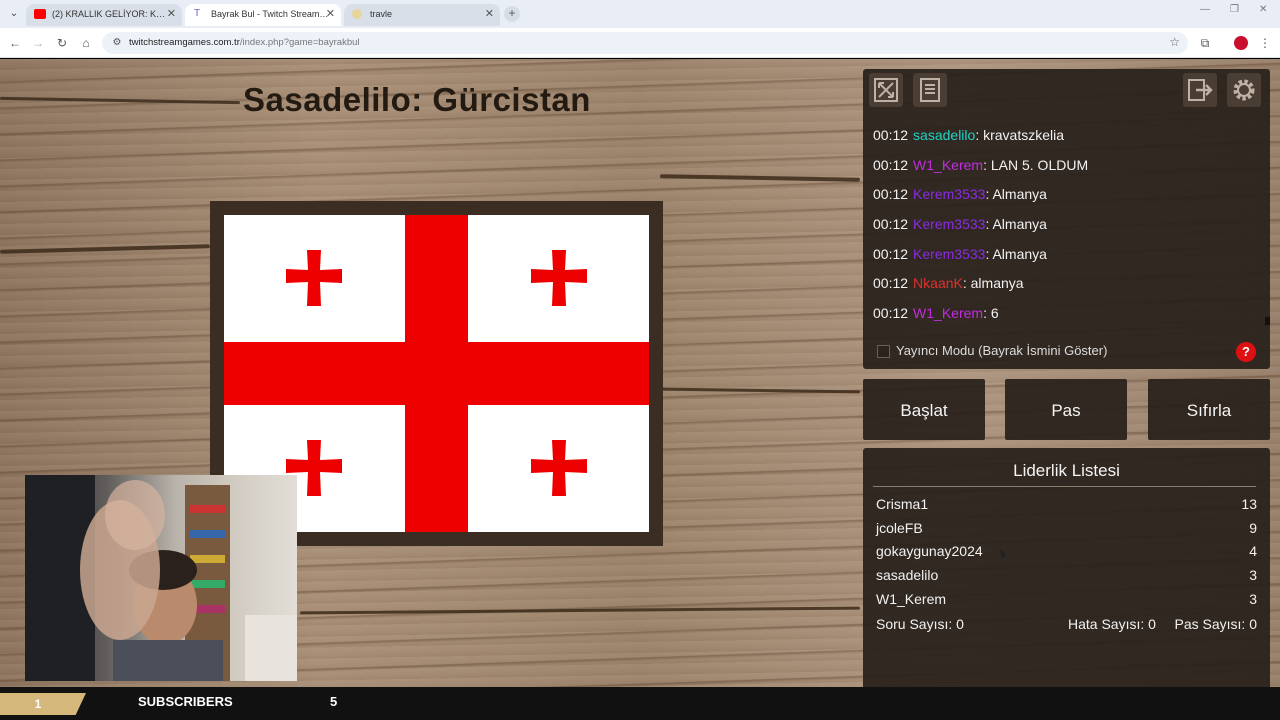 Image resolution: width=1280 pixels, height=720 pixels. Describe the element at coordinates (907, 575) in the screenshot. I see `player-name: sasadelilo` at that location.